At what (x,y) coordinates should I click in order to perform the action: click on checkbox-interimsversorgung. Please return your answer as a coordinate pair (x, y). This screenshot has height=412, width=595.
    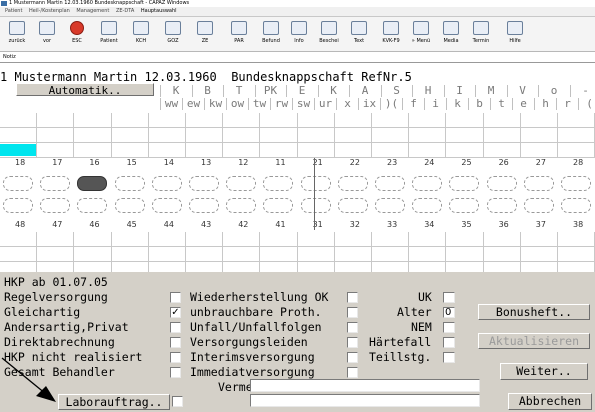
    Looking at the image, I should click on (352, 357).